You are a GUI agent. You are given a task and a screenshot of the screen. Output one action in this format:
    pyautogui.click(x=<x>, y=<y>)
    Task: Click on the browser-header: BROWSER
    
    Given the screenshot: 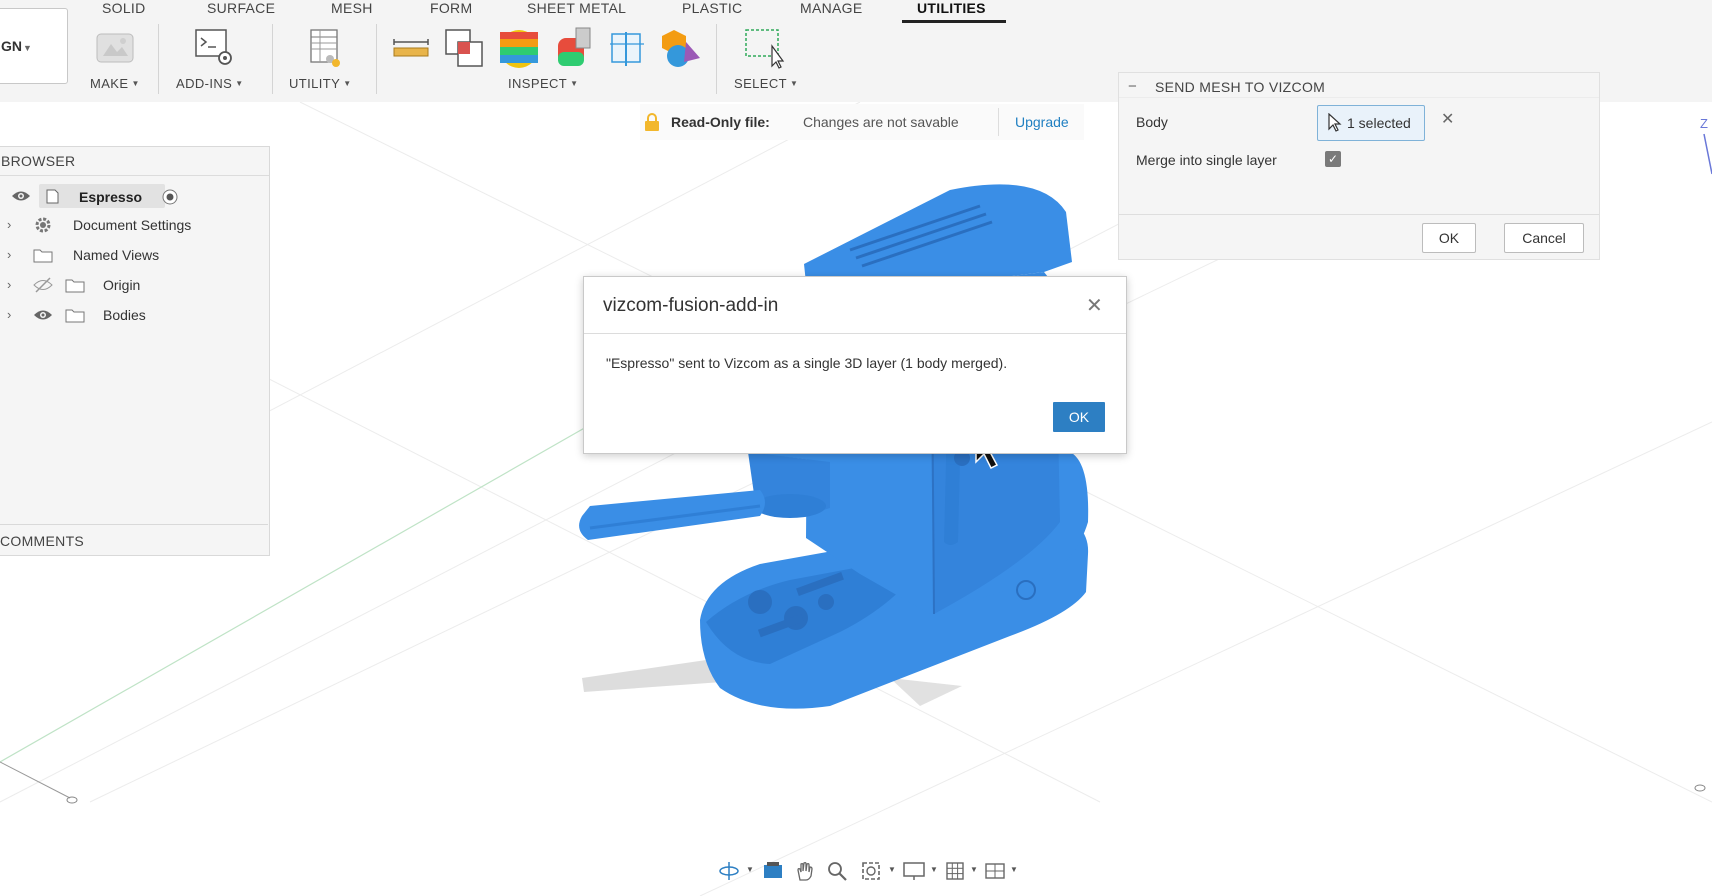 What is the action you would take?
    pyautogui.click(x=38, y=161)
    